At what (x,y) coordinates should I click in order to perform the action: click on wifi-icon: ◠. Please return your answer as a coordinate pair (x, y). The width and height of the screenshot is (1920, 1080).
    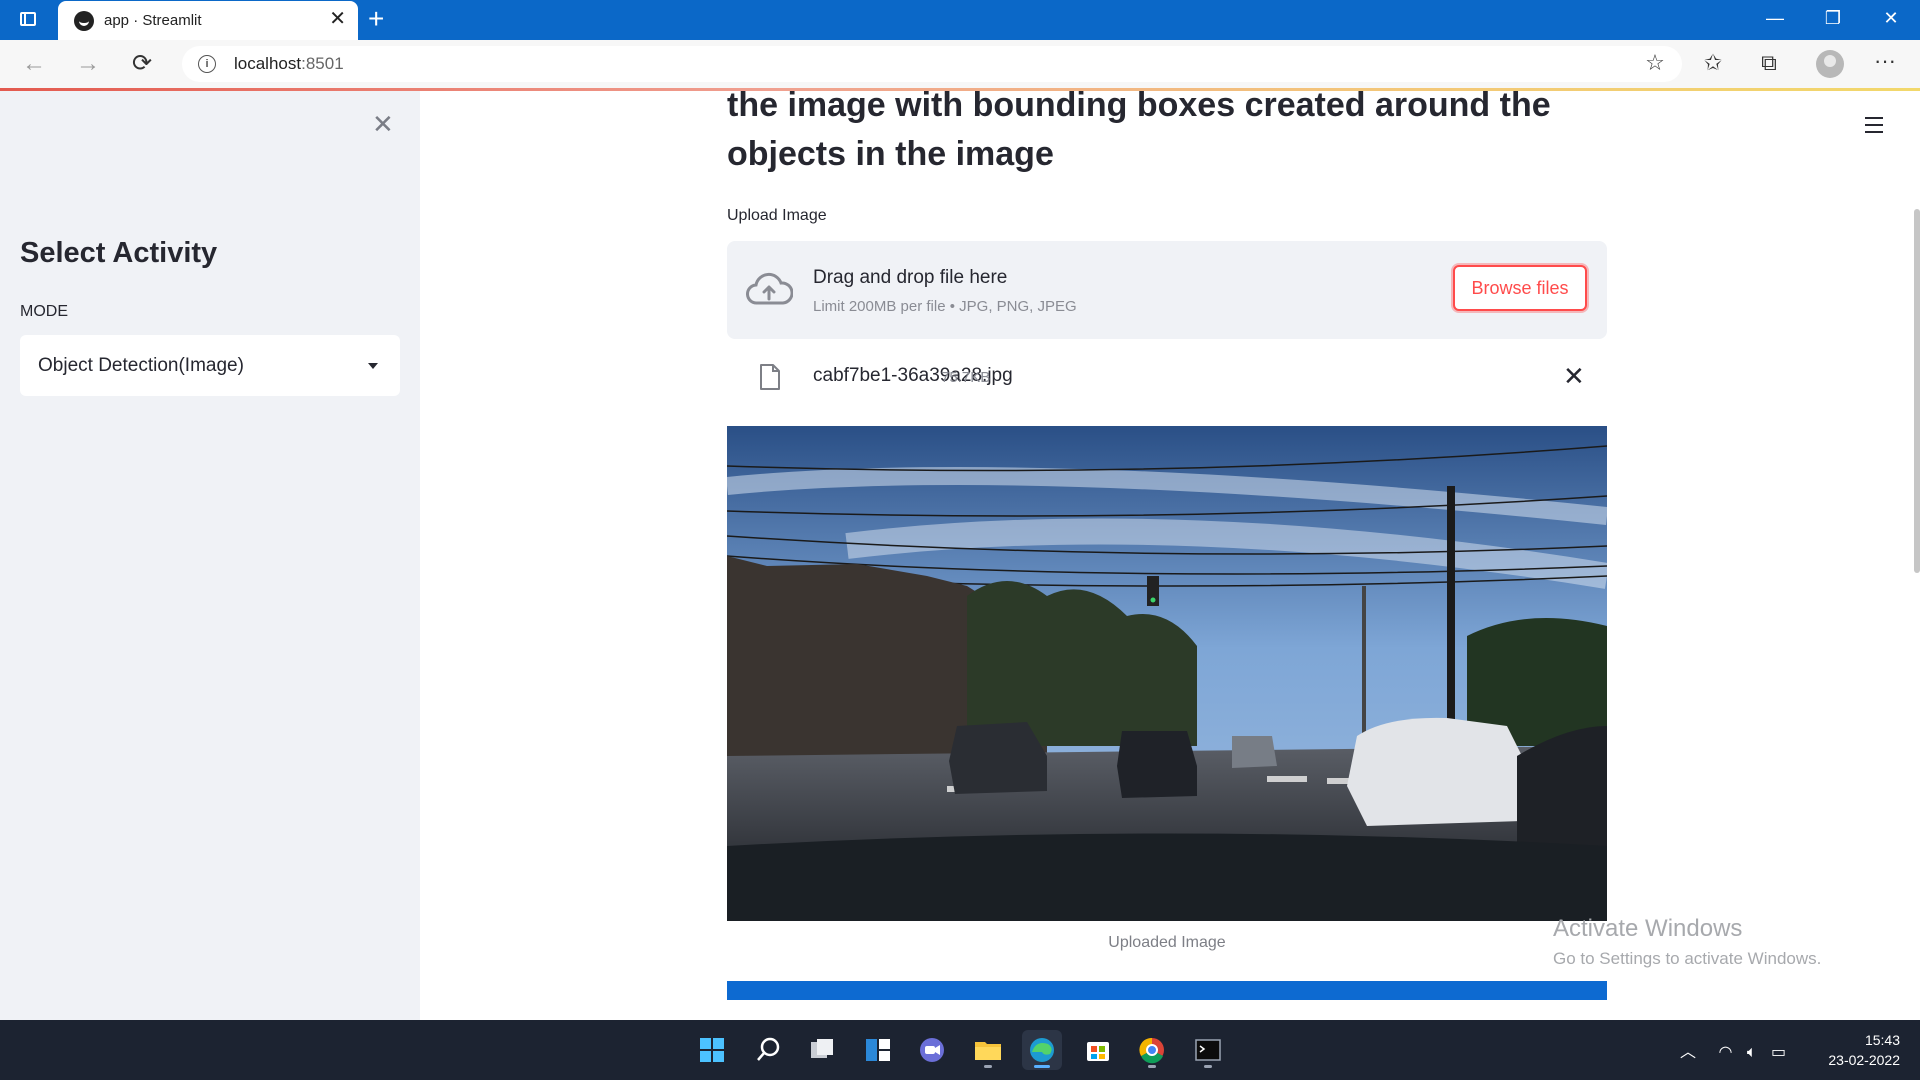
    Looking at the image, I should click on (1725, 1052).